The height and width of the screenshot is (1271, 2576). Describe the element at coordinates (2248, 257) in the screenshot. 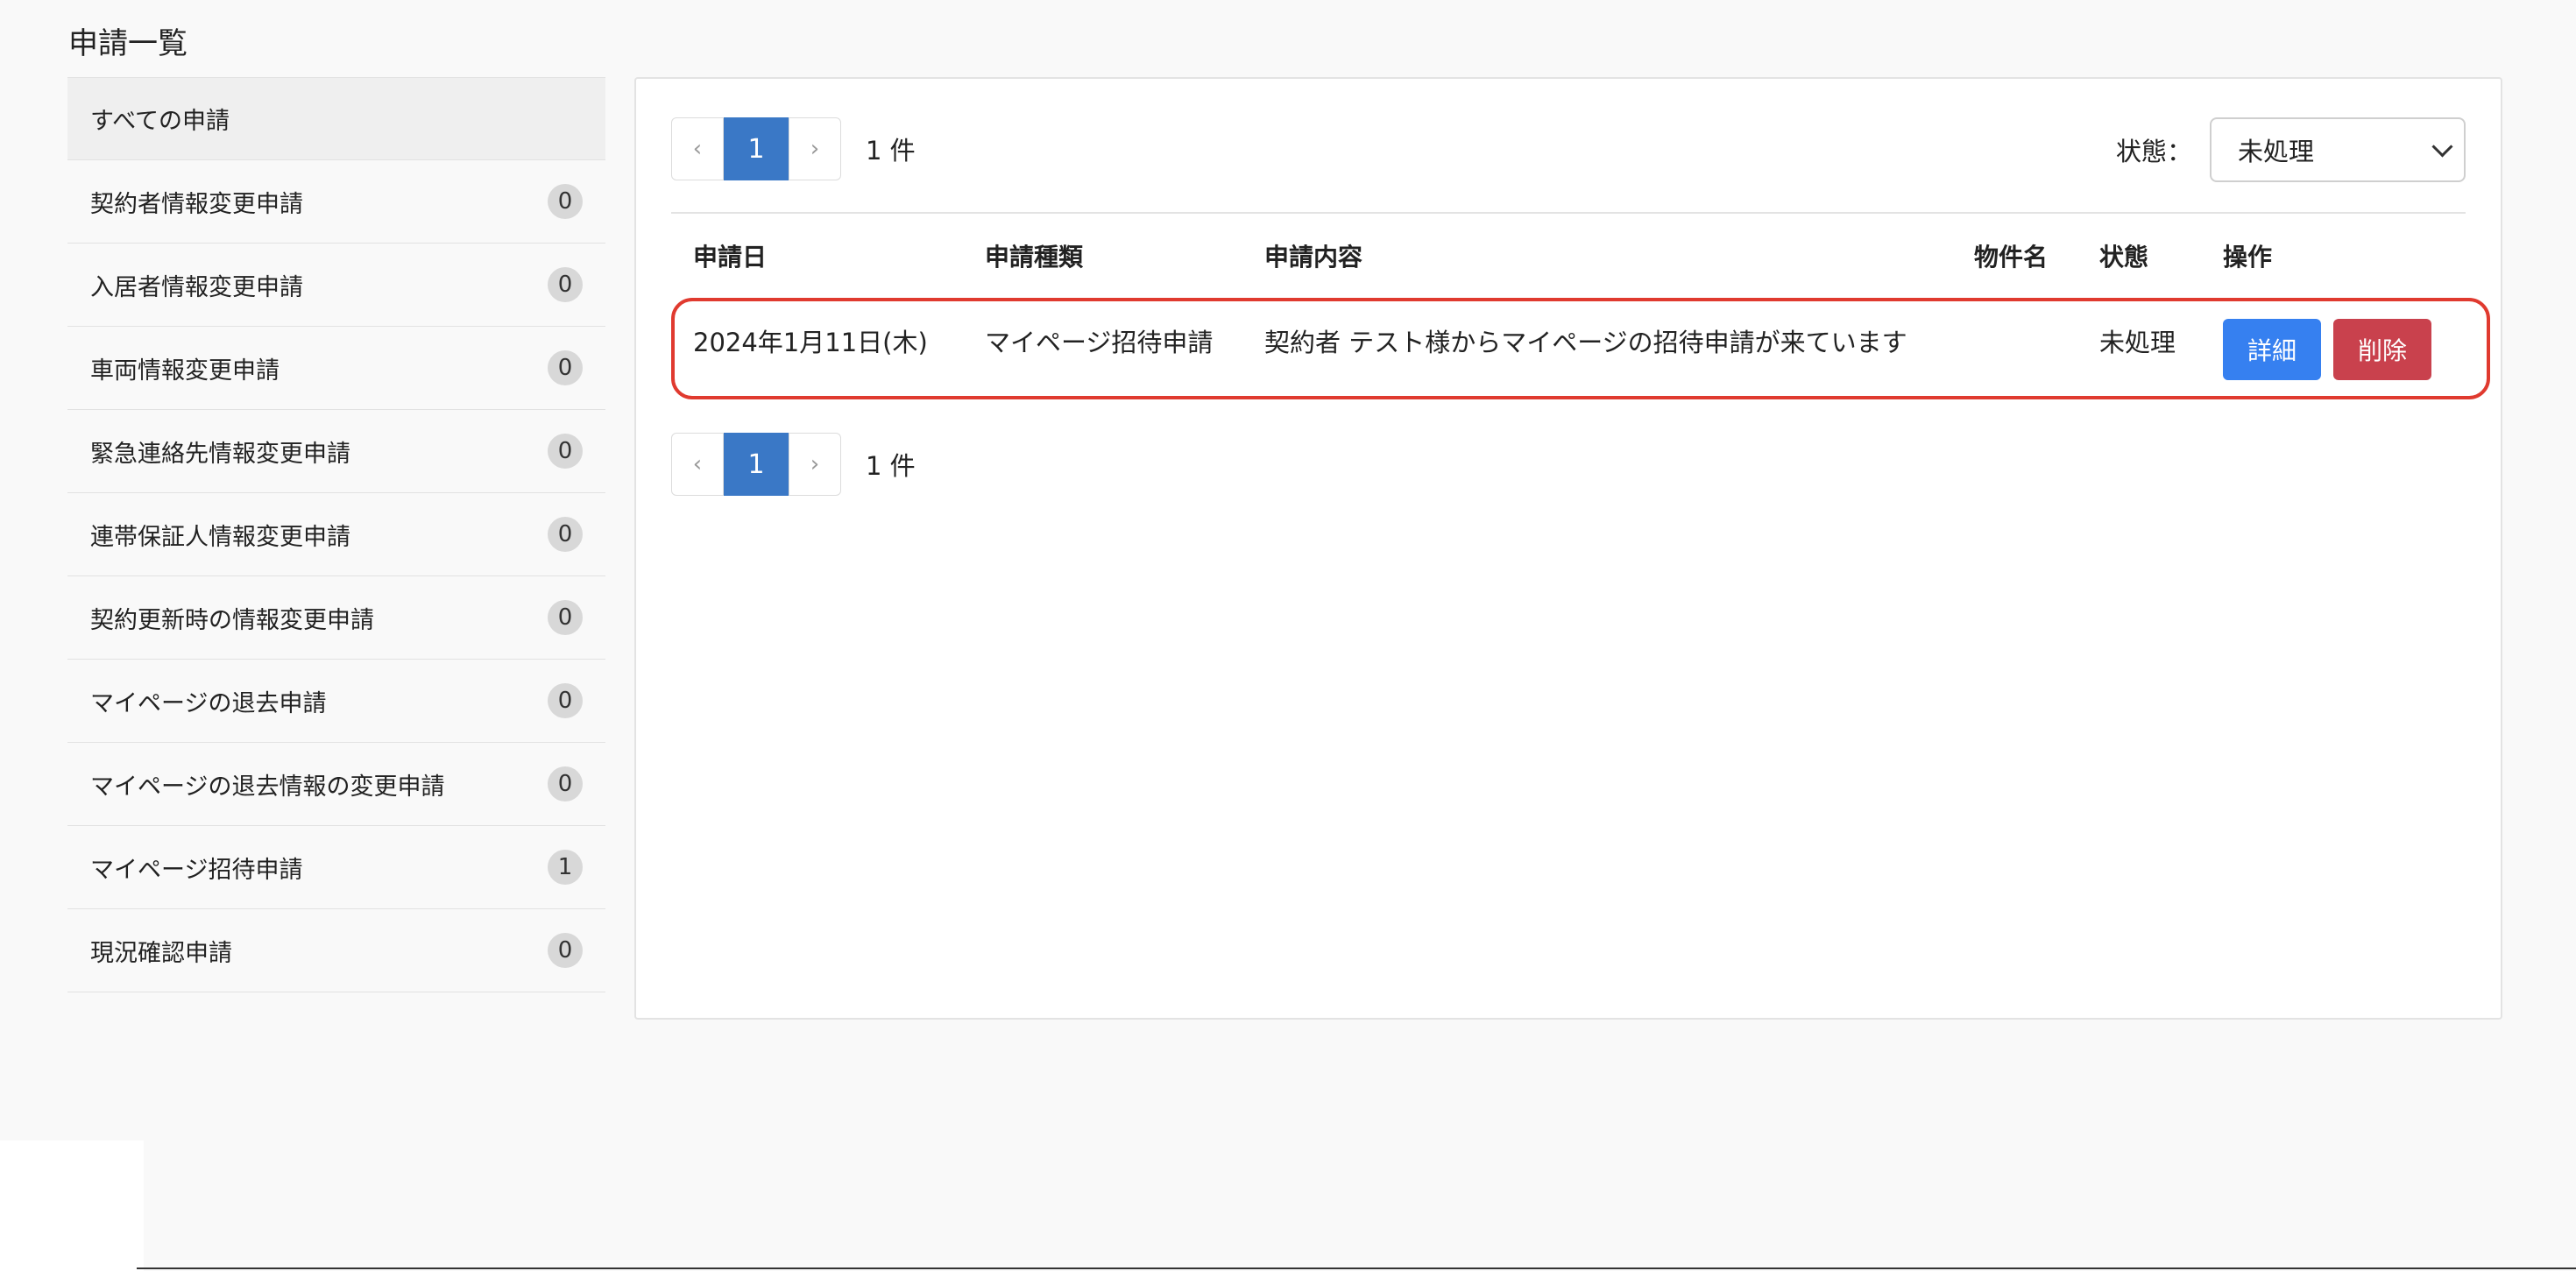

I see `header-actions: 操作` at that location.